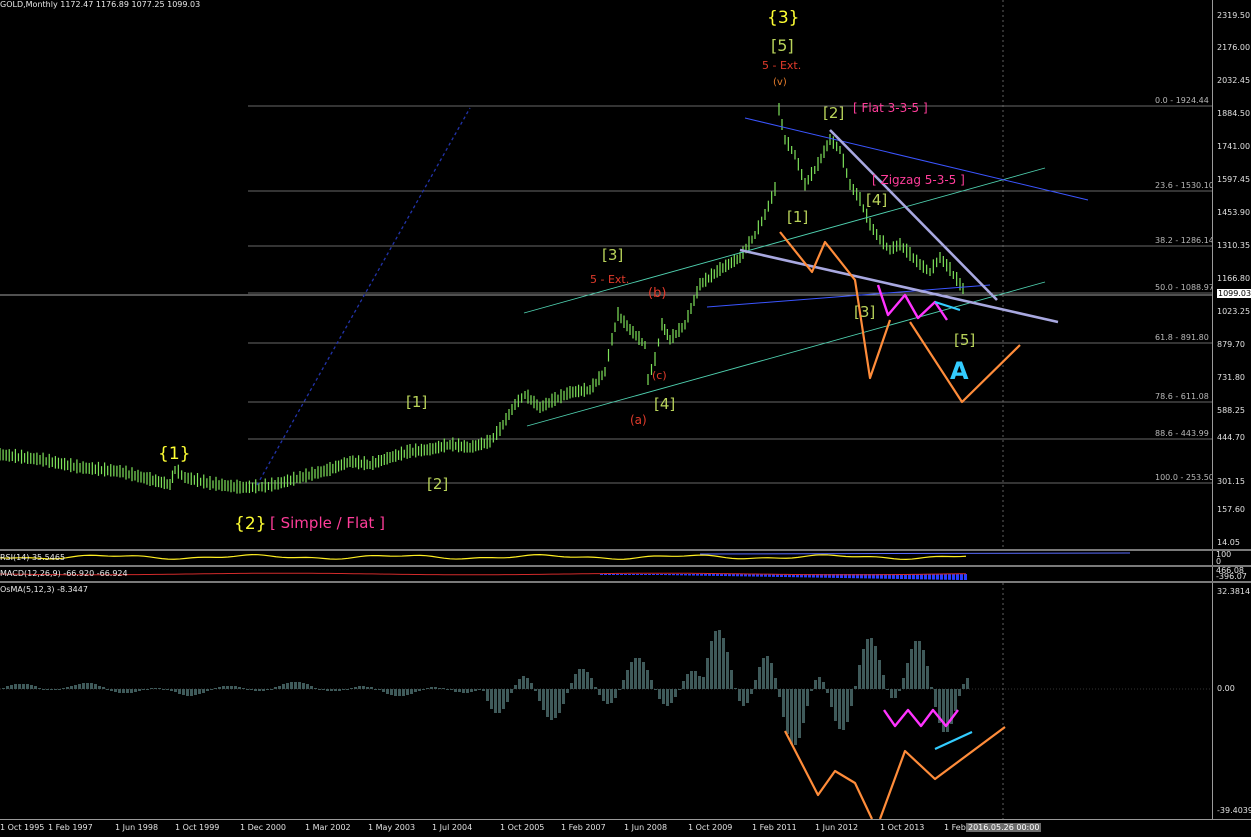 The width and height of the screenshot is (1251, 837). What do you see at coordinates (1231, 410) in the screenshot?
I see `price-axis-label: 588.25` at bounding box center [1231, 410].